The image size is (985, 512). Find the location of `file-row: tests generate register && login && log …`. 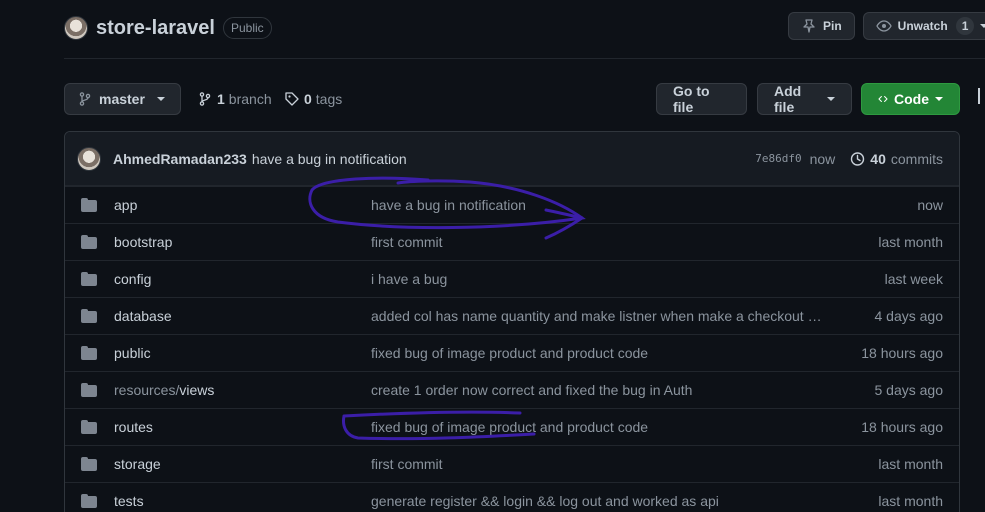

file-row: tests generate register && login && log … is located at coordinates (512, 497).